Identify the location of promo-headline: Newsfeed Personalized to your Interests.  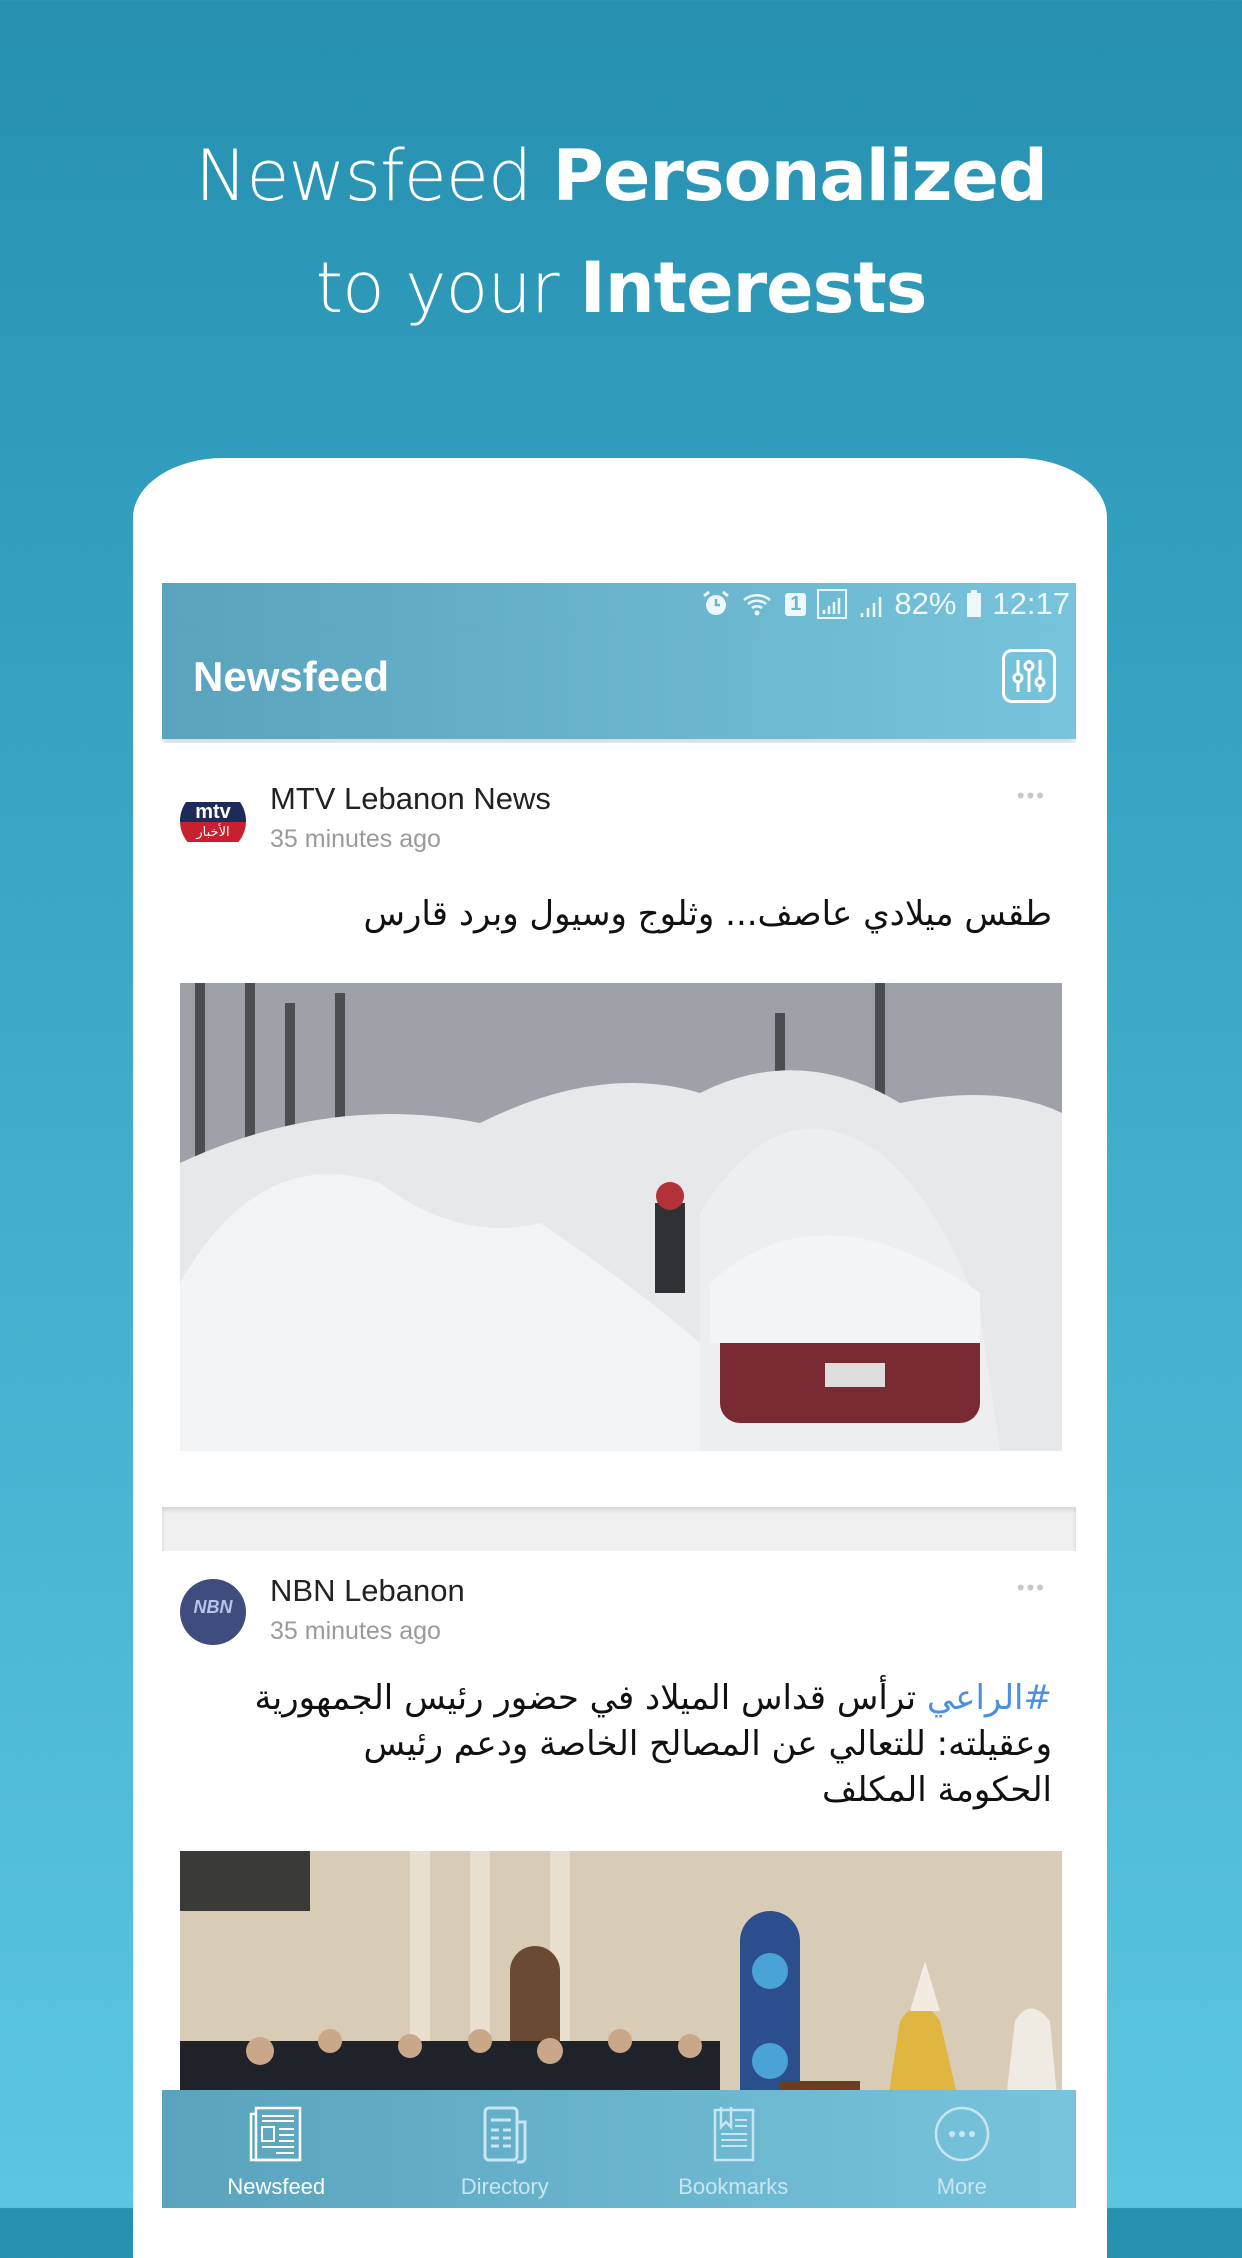
(621, 232).